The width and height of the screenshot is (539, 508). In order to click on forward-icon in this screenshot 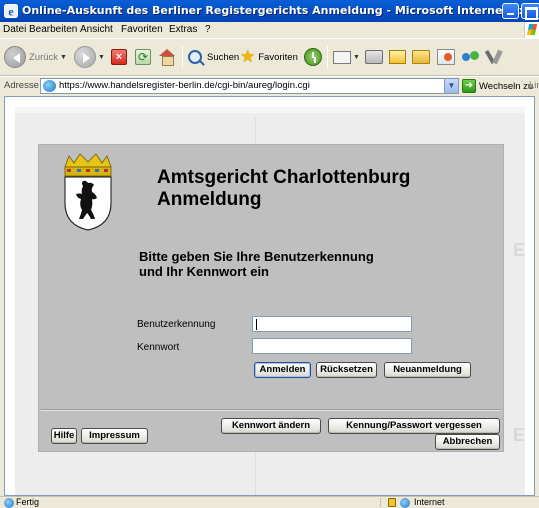, I will do `click(85, 57)`.